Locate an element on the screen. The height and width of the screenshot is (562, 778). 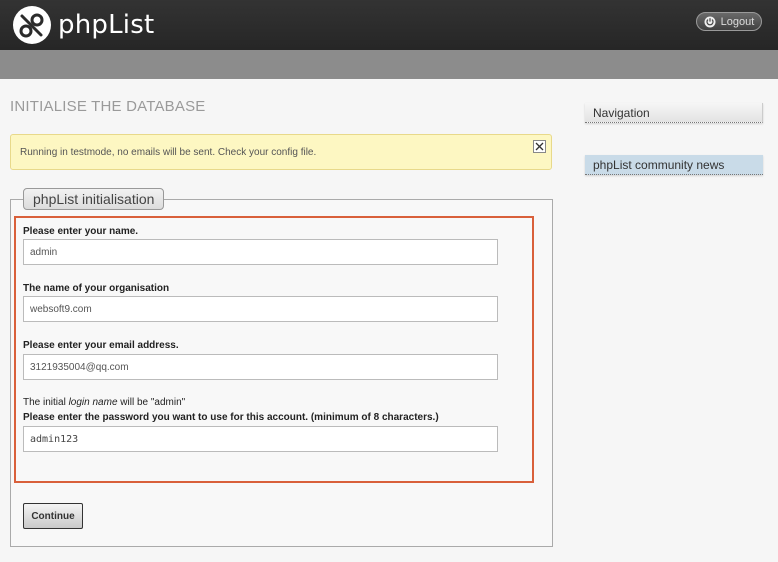
name-label: Please enter your name. is located at coordinates (81, 231).